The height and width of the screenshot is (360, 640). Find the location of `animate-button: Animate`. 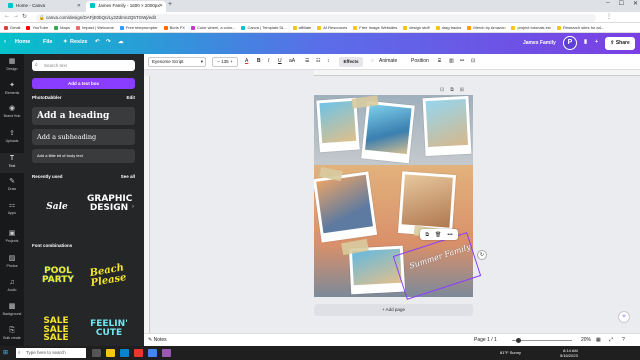

animate-button: Animate is located at coordinates (388, 61).